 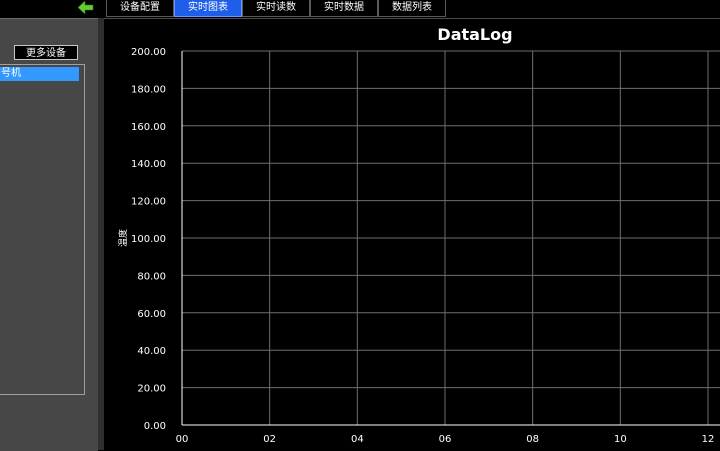 What do you see at coordinates (208, 8) in the screenshot?
I see `tab-realtime-chart: 实时图表` at bounding box center [208, 8].